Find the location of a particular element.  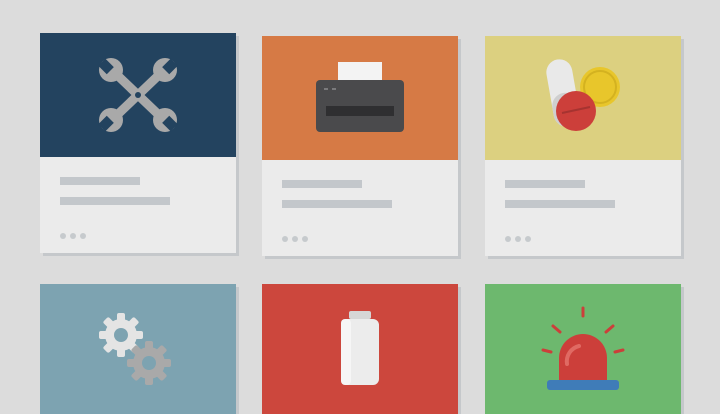

card-printer is located at coordinates (360, 146).